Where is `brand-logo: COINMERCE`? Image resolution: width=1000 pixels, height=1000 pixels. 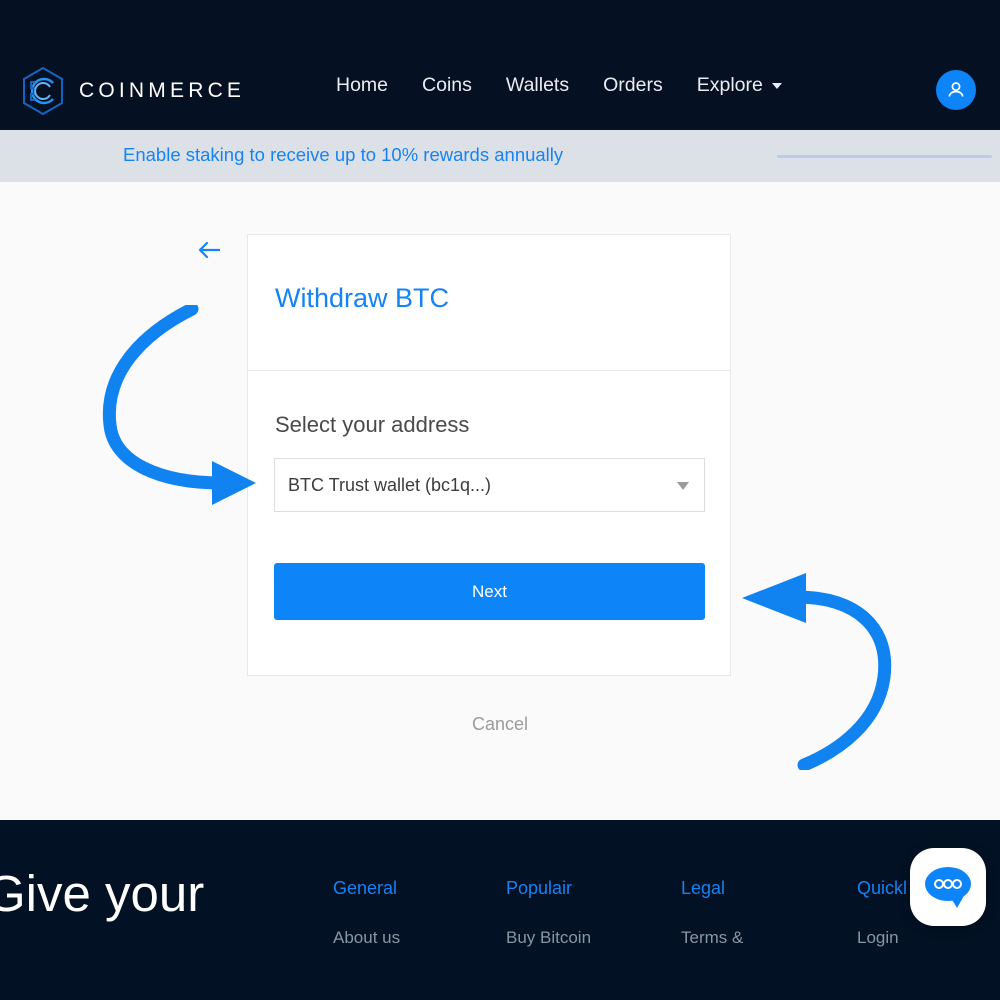 brand-logo: COINMERCE is located at coordinates (132, 91).